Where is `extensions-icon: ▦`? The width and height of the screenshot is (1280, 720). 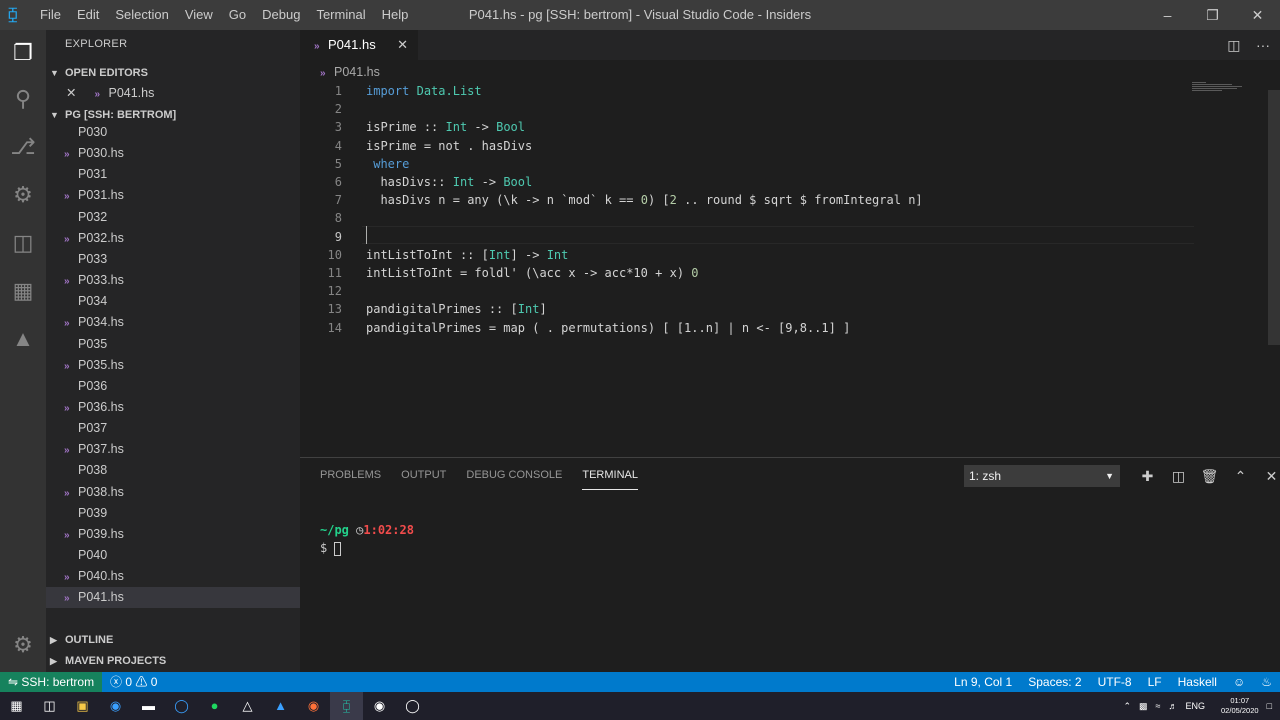
extensions-icon: ▦ is located at coordinates (23, 291).